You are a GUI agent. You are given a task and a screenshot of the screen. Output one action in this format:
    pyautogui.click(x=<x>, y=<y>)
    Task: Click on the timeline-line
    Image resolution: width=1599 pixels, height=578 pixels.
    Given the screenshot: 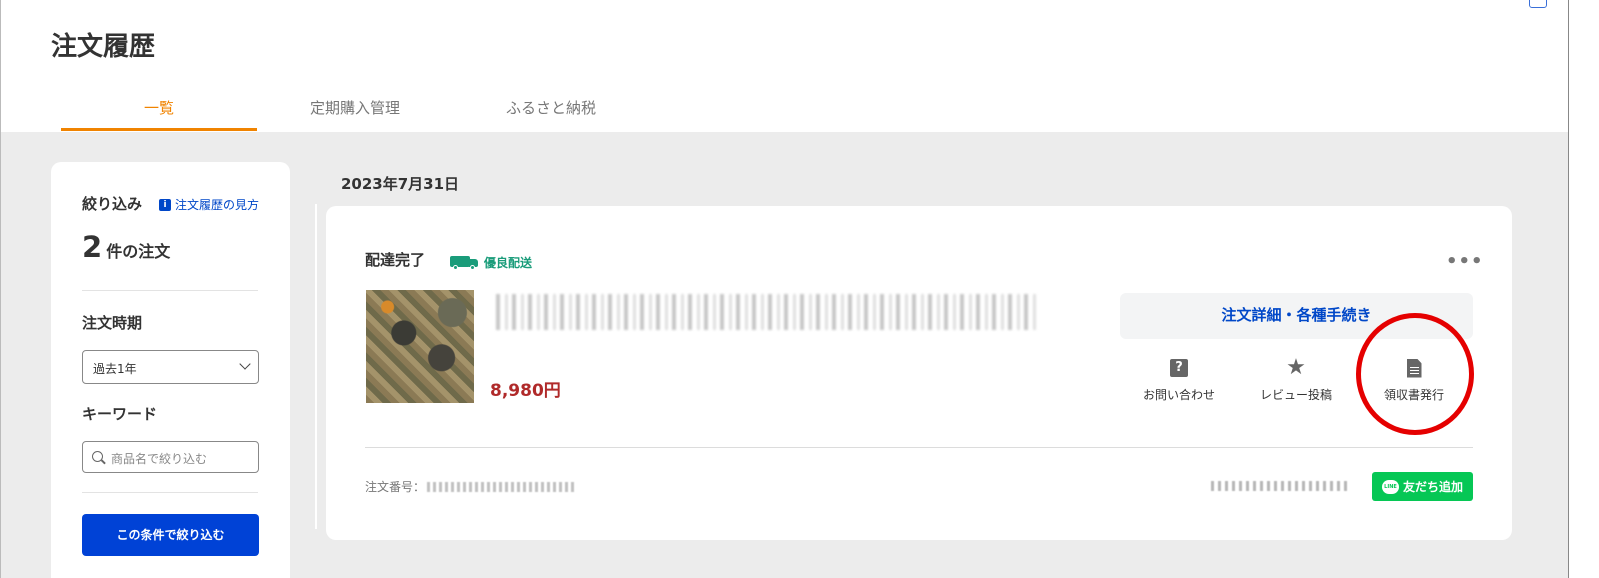 What is the action you would take?
    pyautogui.click(x=316, y=366)
    